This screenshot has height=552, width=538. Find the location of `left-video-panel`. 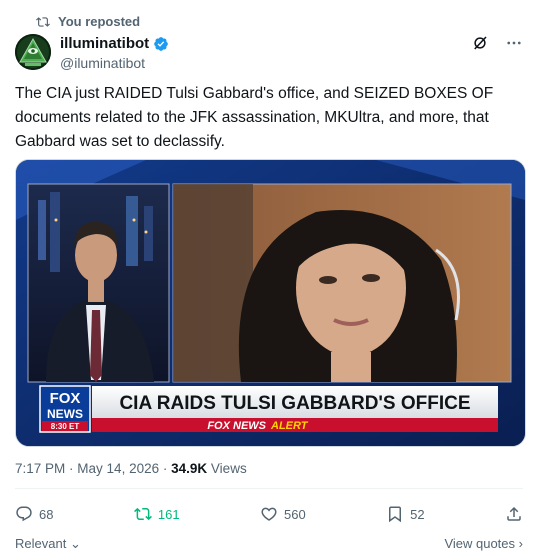

left-video-panel is located at coordinates (98, 283).